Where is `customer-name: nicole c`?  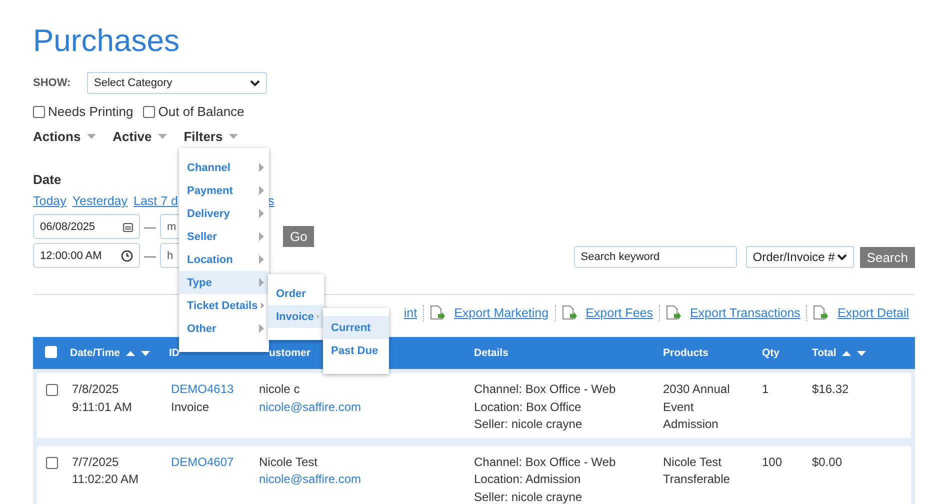 customer-name: nicole c is located at coordinates (280, 389).